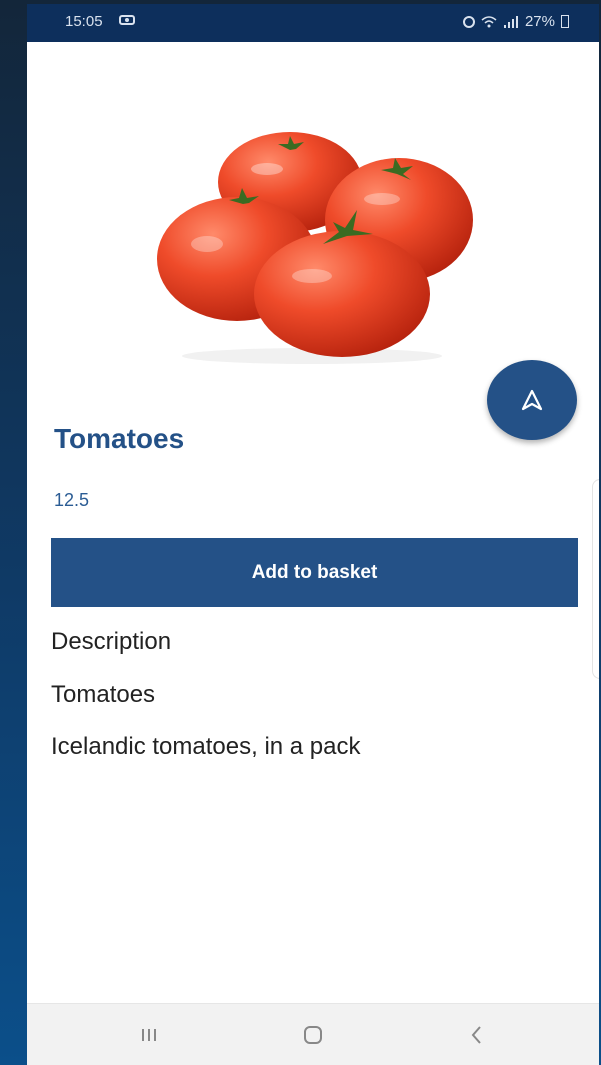  Describe the element at coordinates (103, 694) in the screenshot. I see `description-product-name: Tomatoes` at that location.